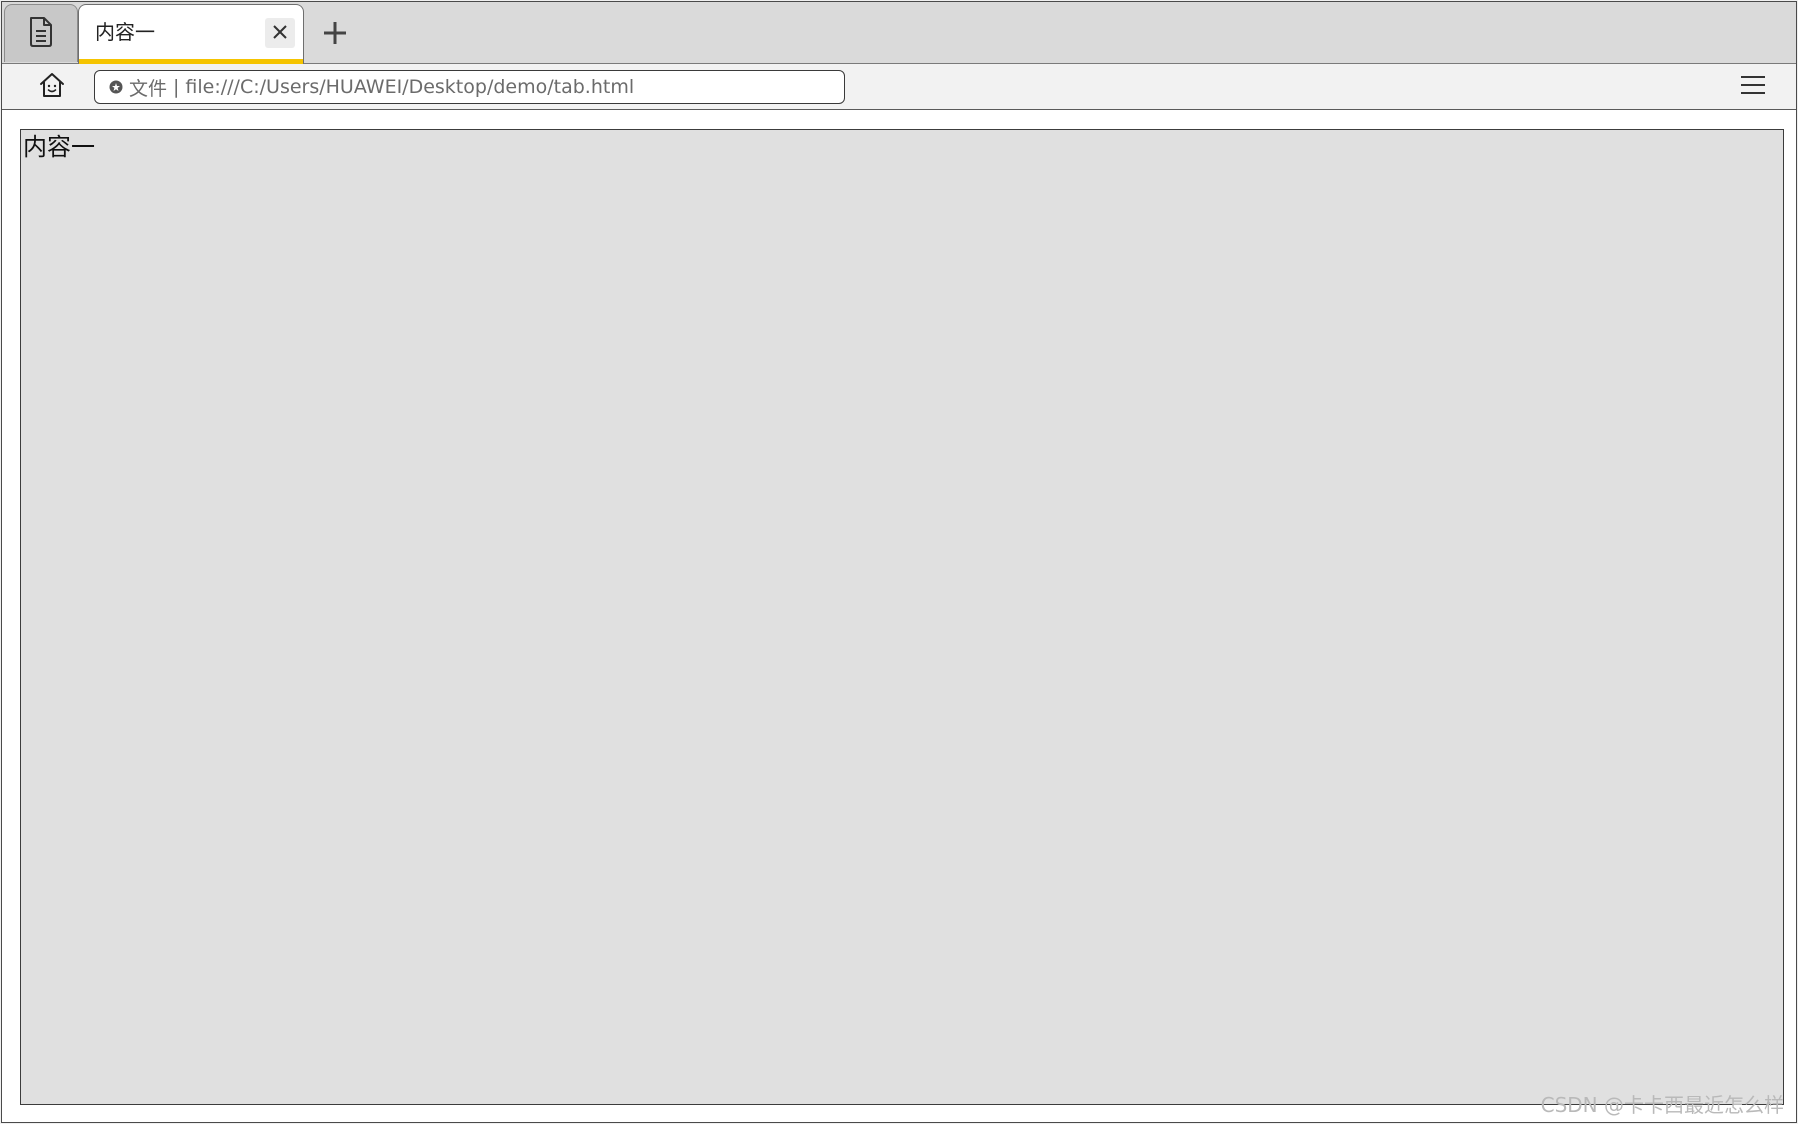 The height and width of the screenshot is (1124, 1798). What do you see at coordinates (125, 32) in the screenshot?
I see `tab-title: 内容一` at bounding box center [125, 32].